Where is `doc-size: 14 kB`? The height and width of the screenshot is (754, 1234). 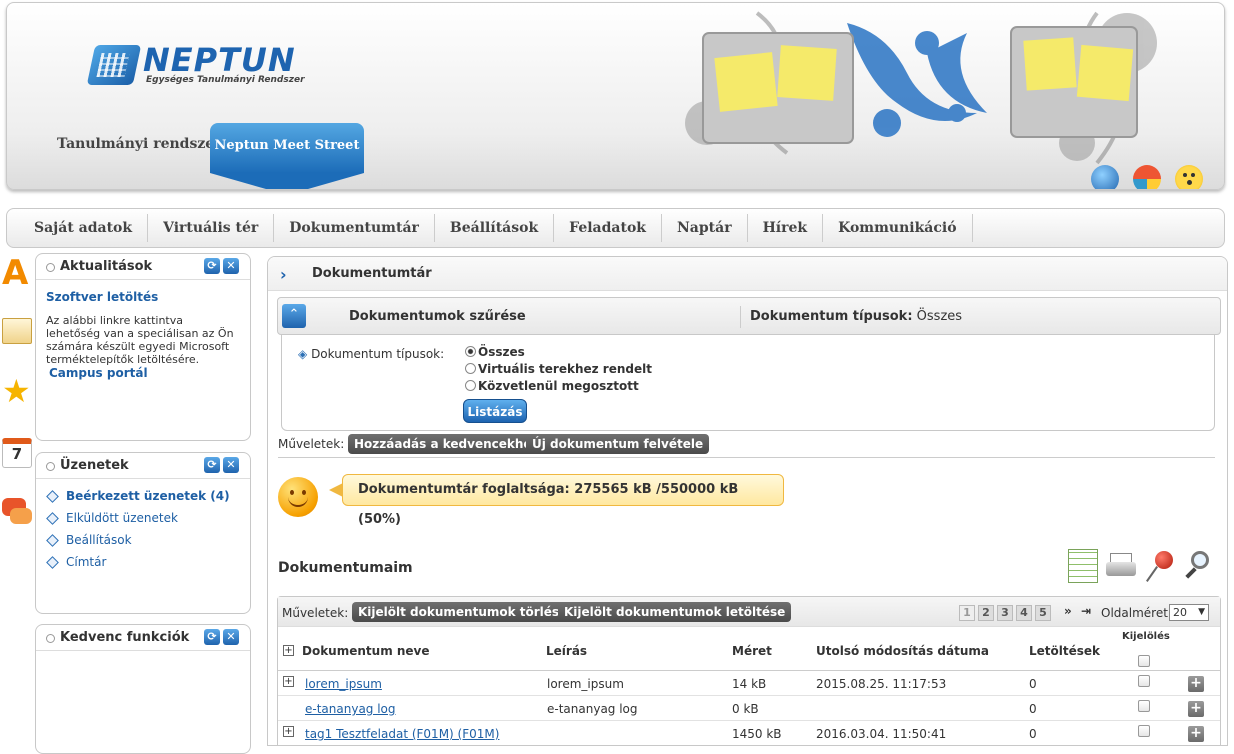
doc-size: 14 kB is located at coordinates (749, 684).